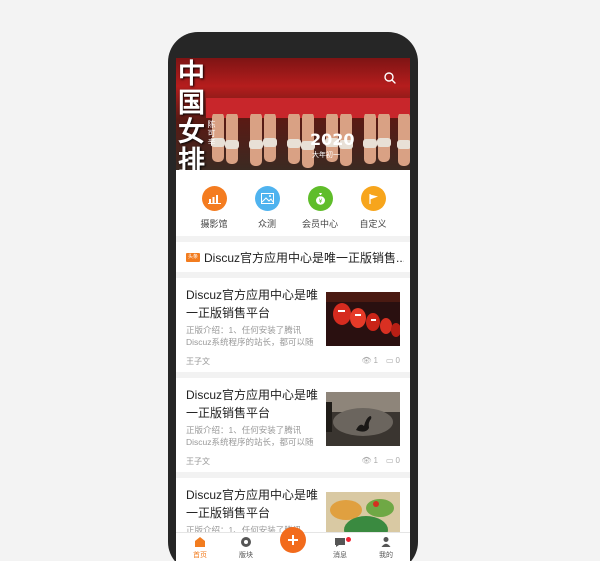 The width and height of the screenshot is (600, 561). I want to click on hero-banner: 中国女排 陈可辛 2020 大年初一, so click(293, 114).